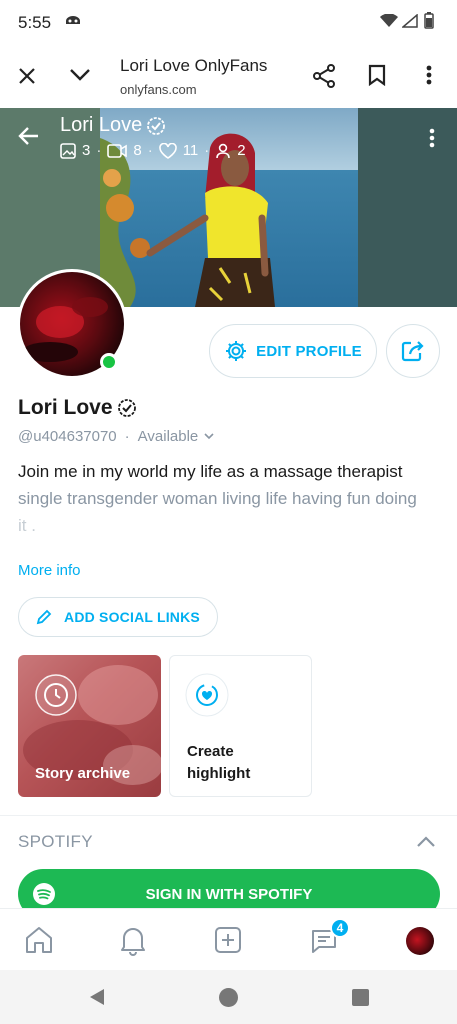 The height and width of the screenshot is (1024, 457). I want to click on clock-history-icon, so click(56, 695).